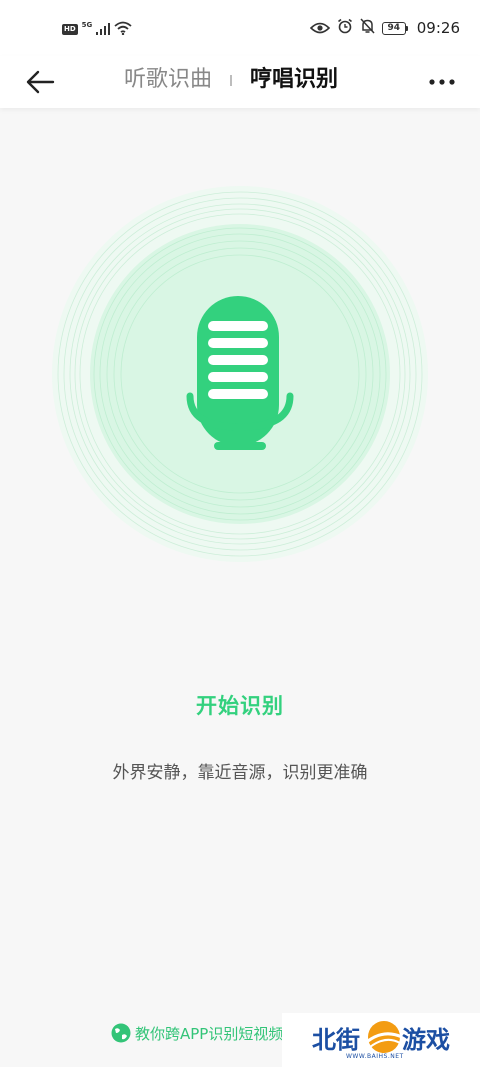 The width and height of the screenshot is (480, 1067). I want to click on watermark-logo-icon, so click(385, 1037).